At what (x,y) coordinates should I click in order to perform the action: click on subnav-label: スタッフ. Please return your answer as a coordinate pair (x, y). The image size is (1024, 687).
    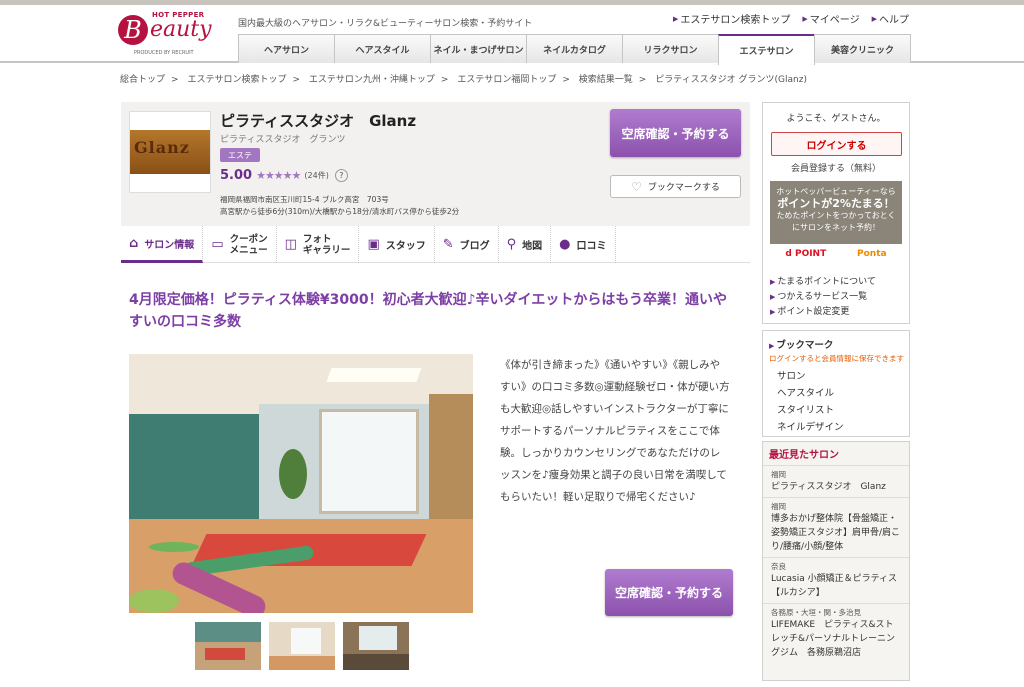
    Looking at the image, I should click on (405, 246).